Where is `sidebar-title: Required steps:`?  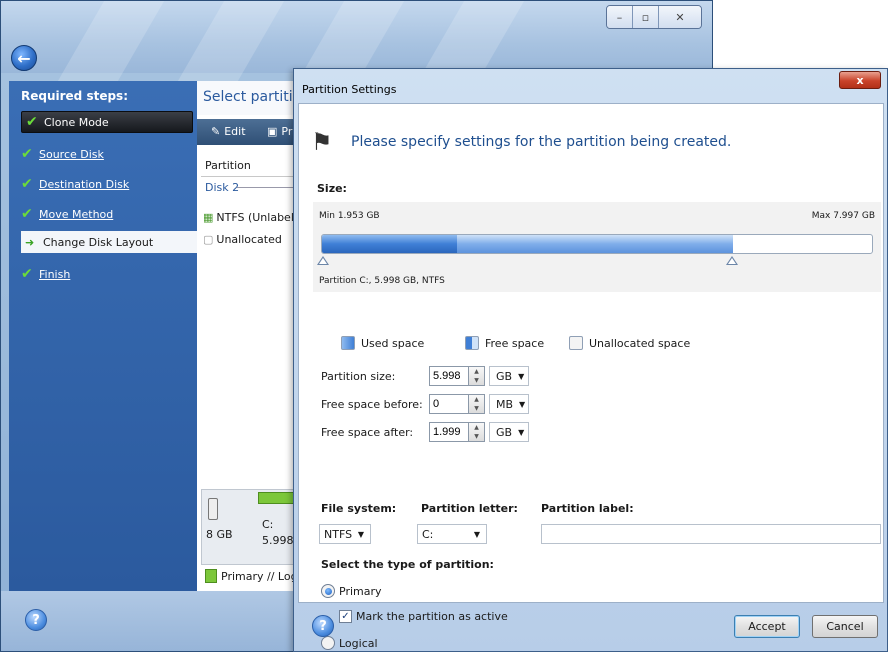
sidebar-title: Required steps: is located at coordinates (74, 96).